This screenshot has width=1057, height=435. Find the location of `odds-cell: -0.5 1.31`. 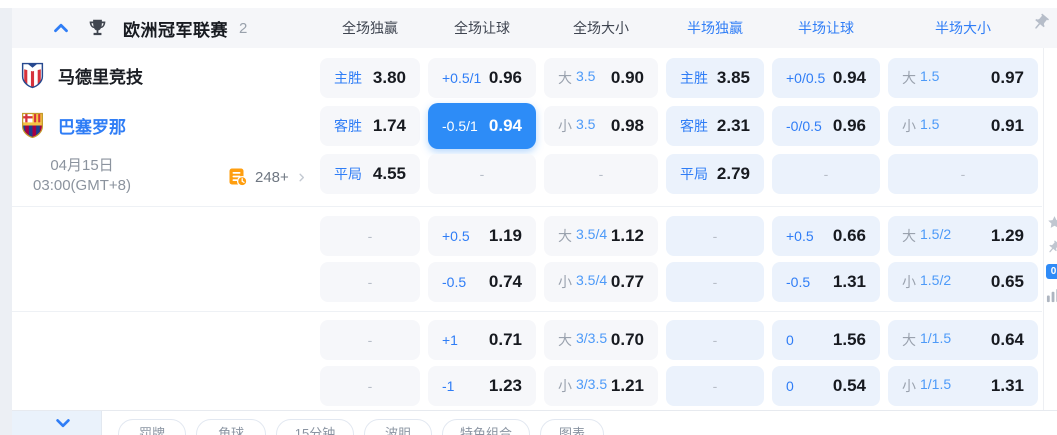

odds-cell: -0.5 1.31 is located at coordinates (826, 282).